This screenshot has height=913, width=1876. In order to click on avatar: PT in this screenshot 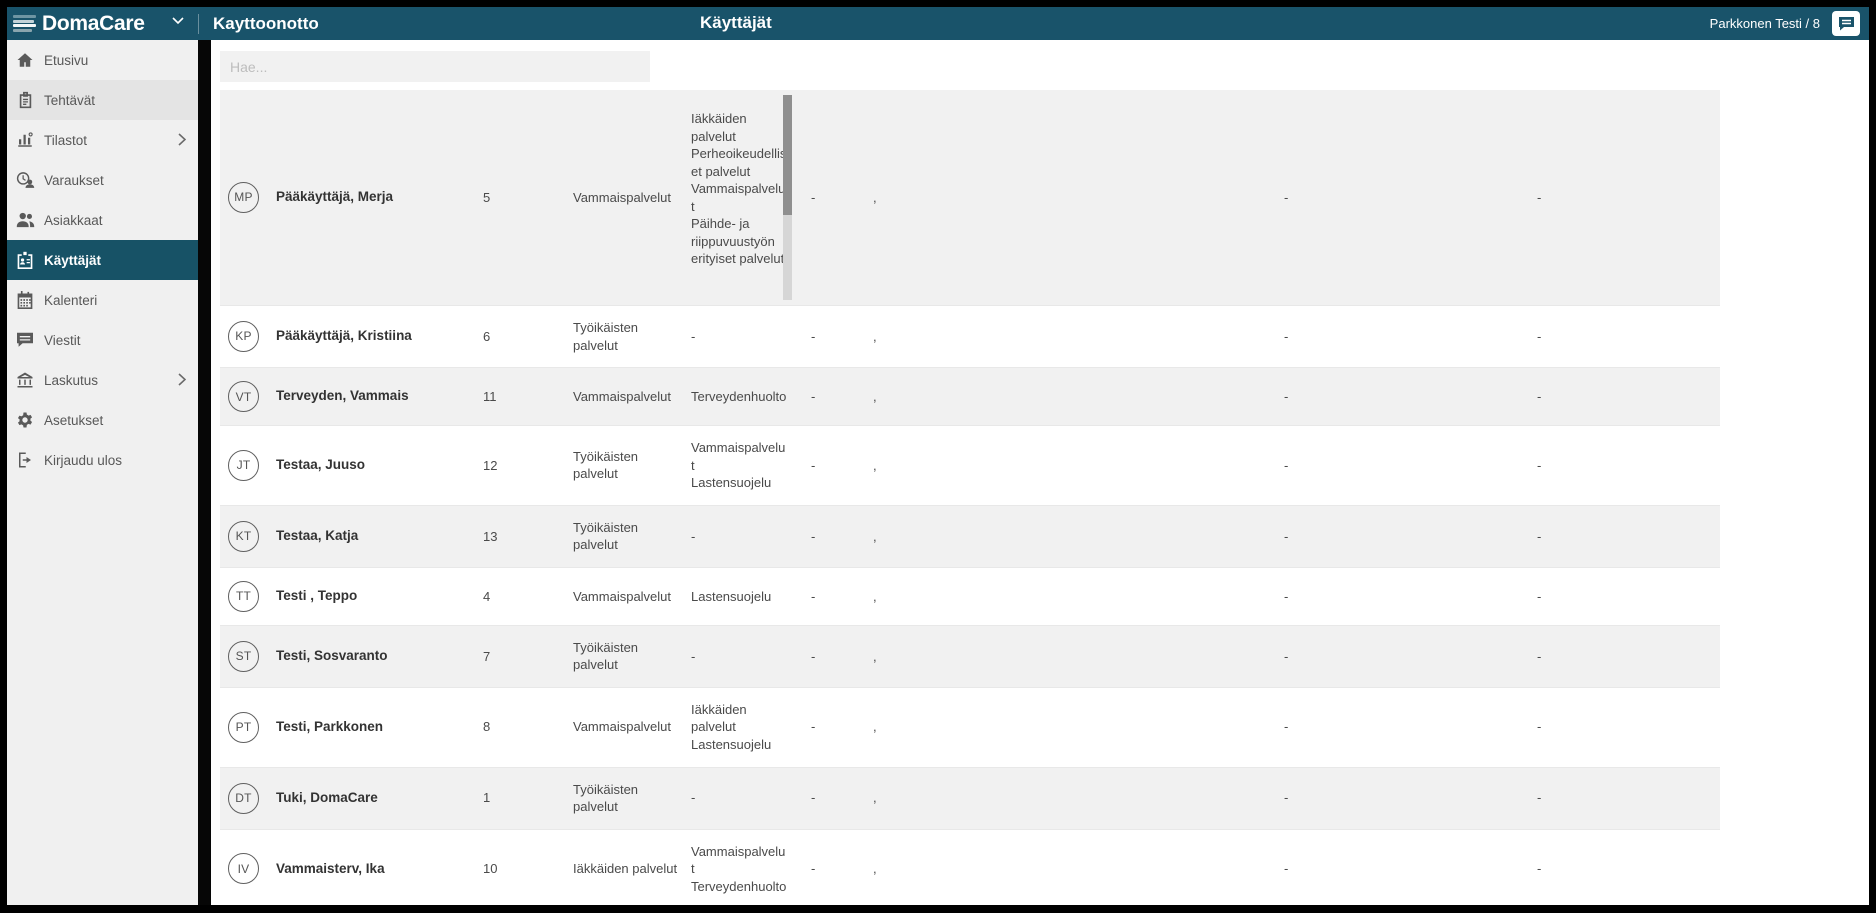, I will do `click(243, 727)`.